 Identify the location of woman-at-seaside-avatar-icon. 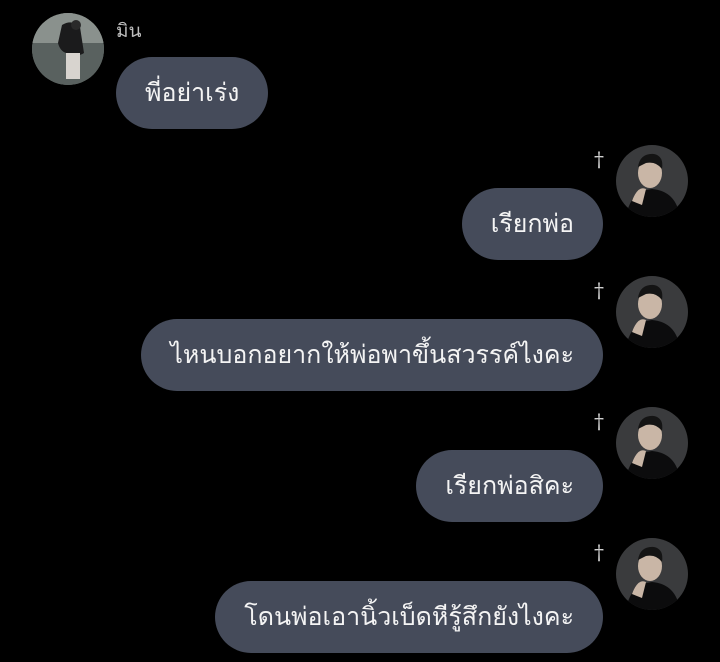
(68, 49).